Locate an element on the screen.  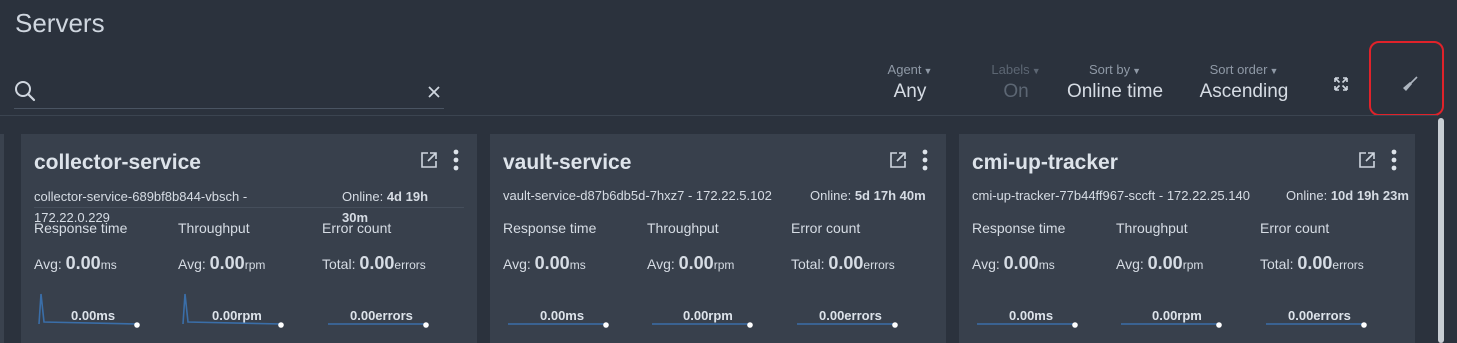
divider is located at coordinates (249, 207).